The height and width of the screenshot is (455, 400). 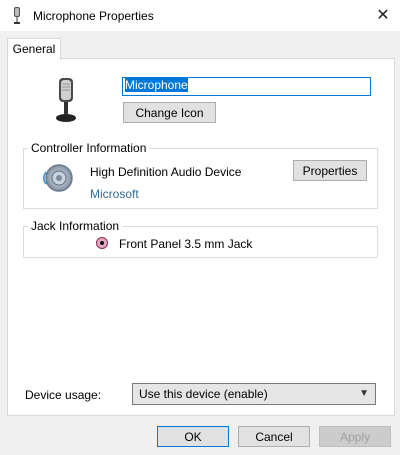 What do you see at coordinates (63, 395) in the screenshot?
I see `device-usage-label: Device usage:` at bounding box center [63, 395].